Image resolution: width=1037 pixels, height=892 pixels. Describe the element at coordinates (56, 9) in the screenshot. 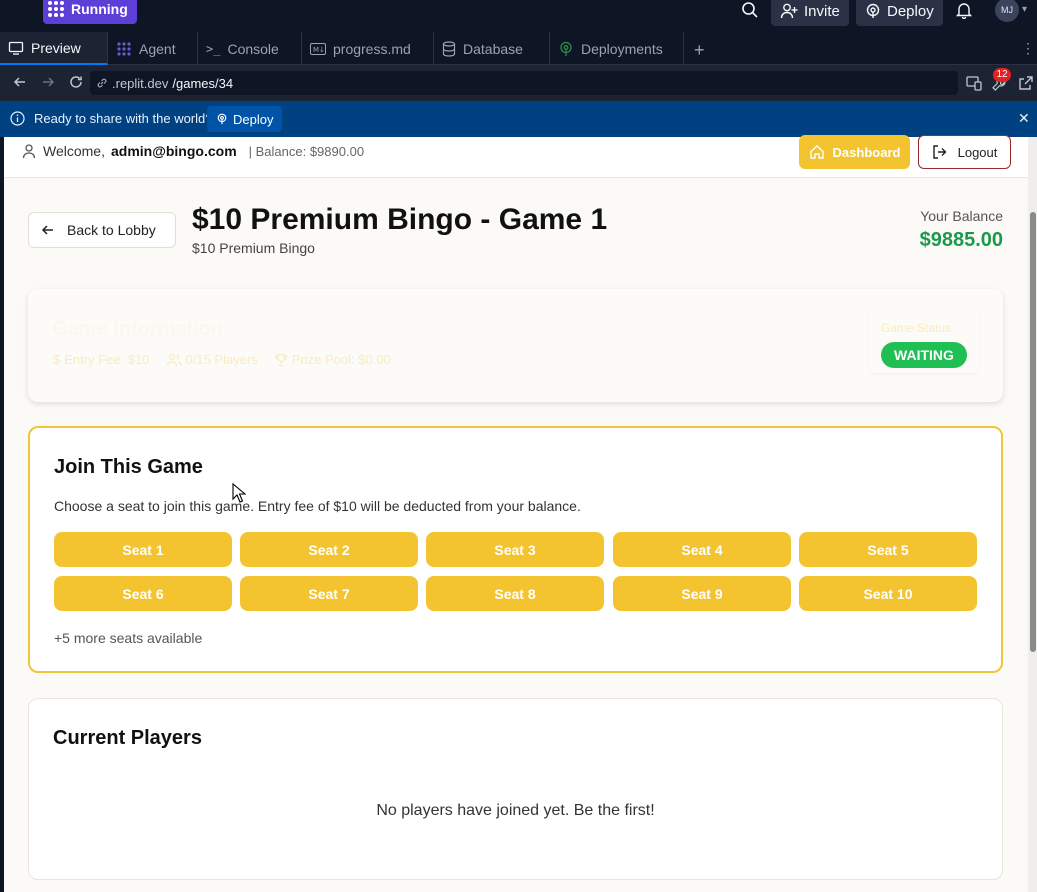

I see `grid-icon` at that location.